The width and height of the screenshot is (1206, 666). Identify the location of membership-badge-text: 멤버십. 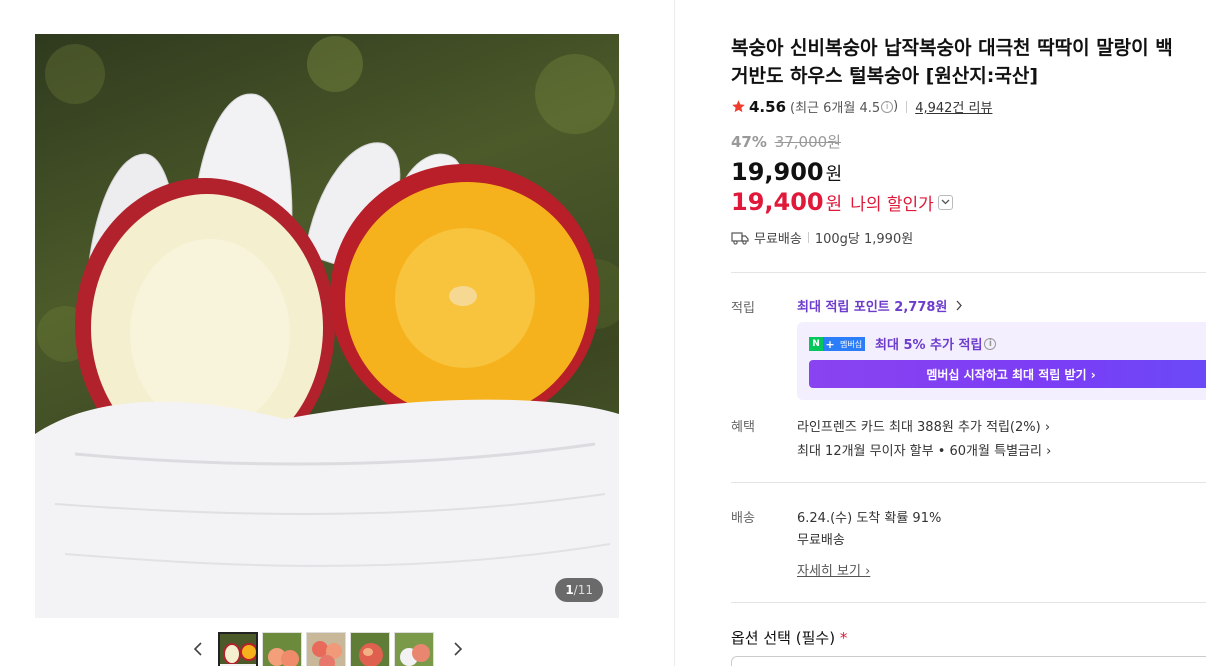
(851, 344).